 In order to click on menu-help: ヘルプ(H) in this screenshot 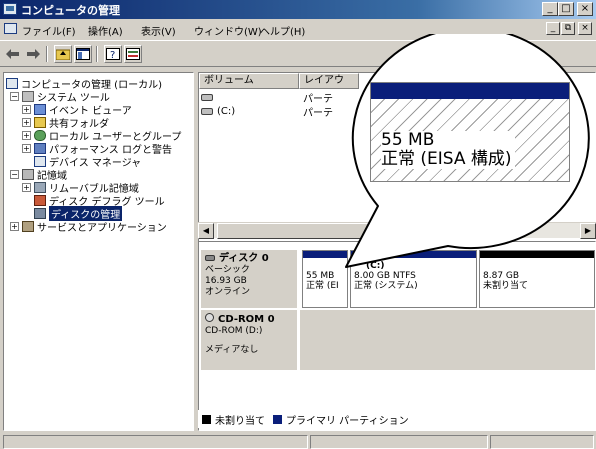, I will do `click(282, 30)`.